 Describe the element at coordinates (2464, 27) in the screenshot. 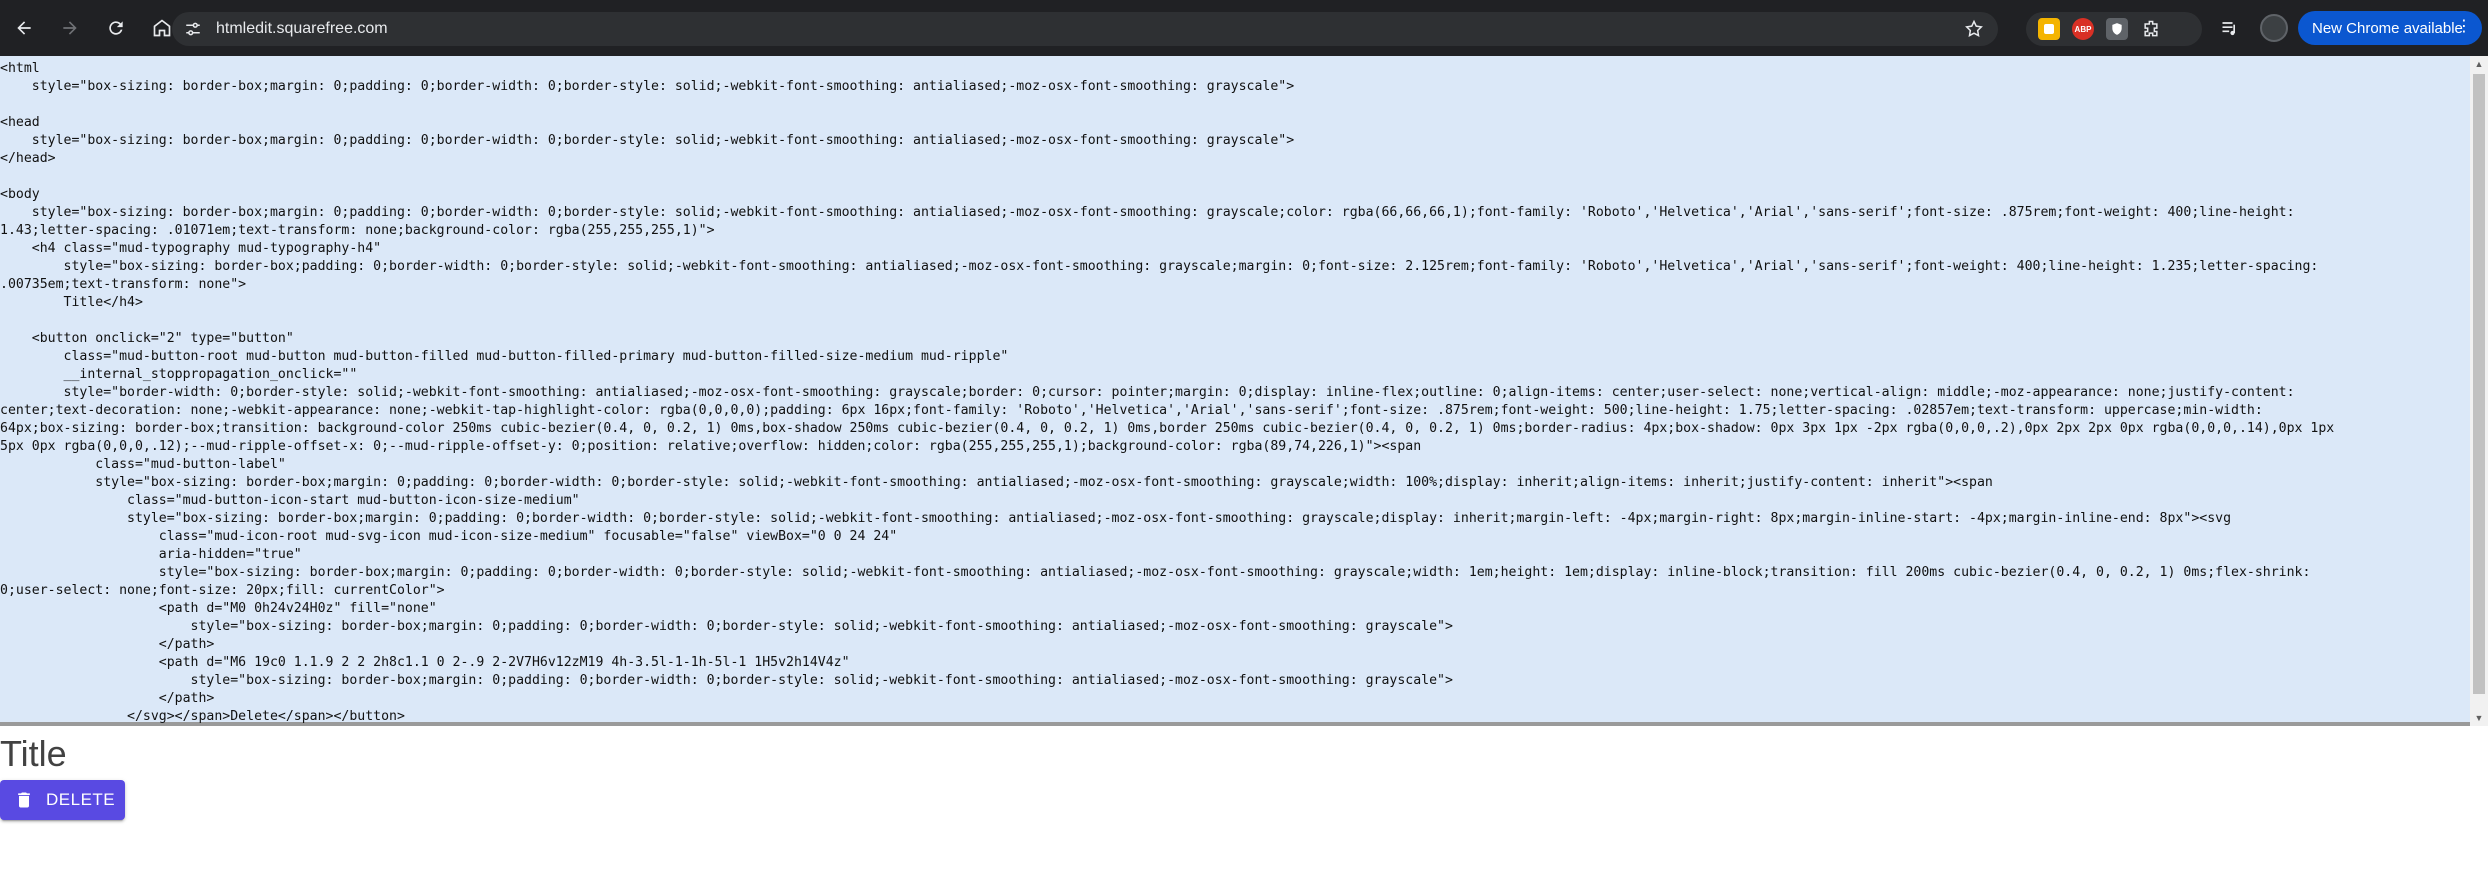

I see `more-menu-icon: ⋮` at that location.